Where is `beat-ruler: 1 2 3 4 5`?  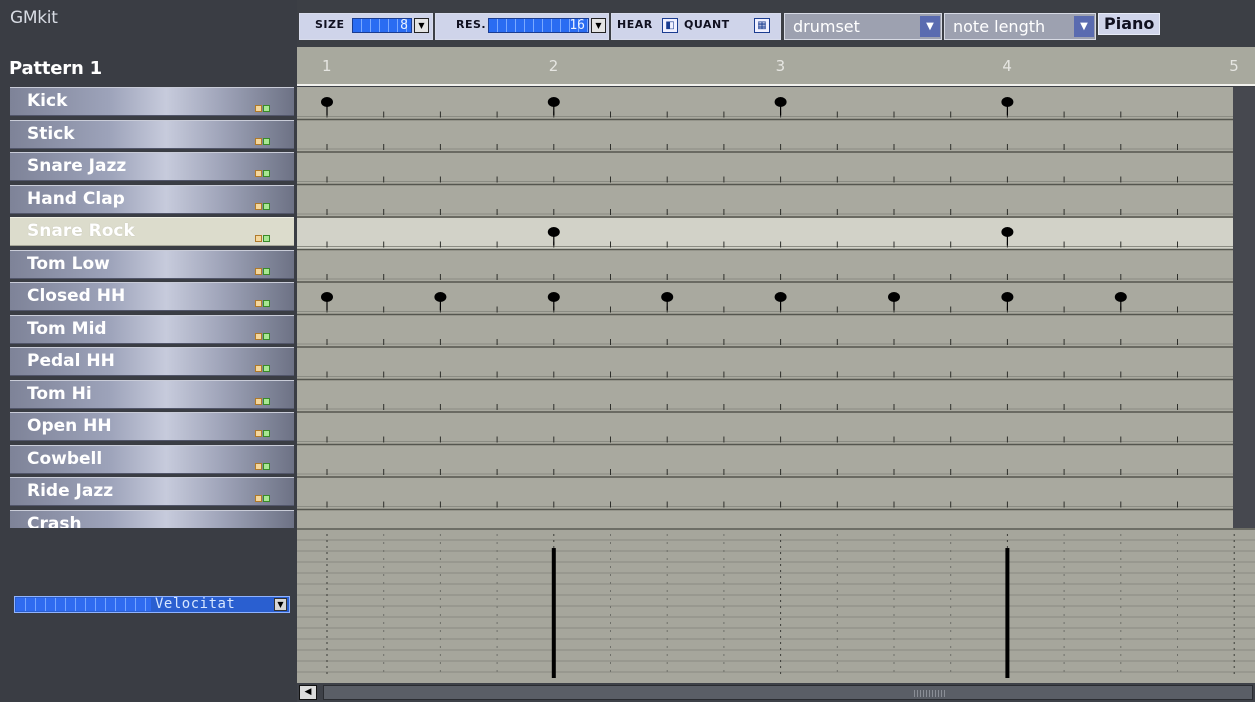 beat-ruler: 1 2 3 4 5 is located at coordinates (776, 66).